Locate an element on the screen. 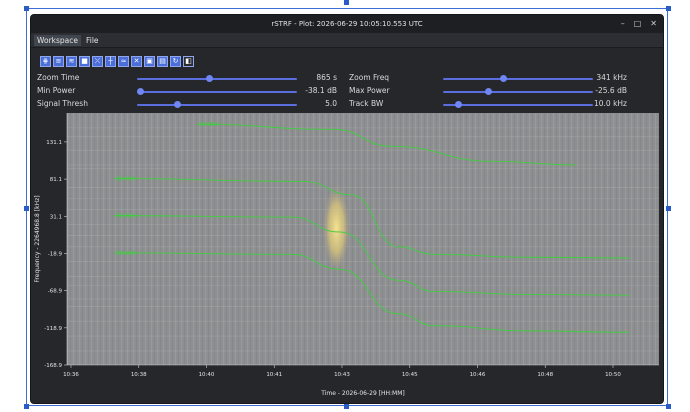 The image size is (690, 412). track-bw-value: 10.0 kHz is located at coordinates (610, 103).